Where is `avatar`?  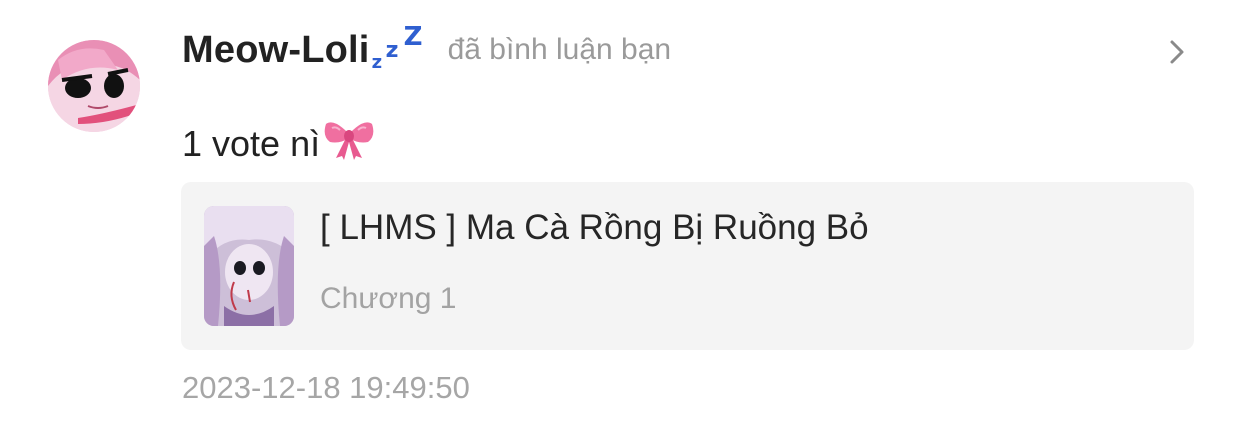
avatar is located at coordinates (94, 86).